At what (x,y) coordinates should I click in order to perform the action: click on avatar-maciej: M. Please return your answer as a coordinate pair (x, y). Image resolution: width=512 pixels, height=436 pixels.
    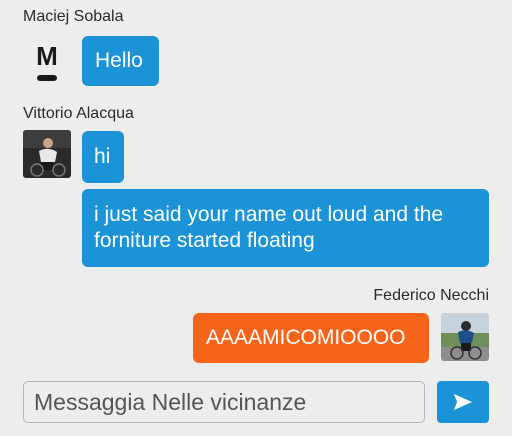
    Looking at the image, I should click on (47, 61).